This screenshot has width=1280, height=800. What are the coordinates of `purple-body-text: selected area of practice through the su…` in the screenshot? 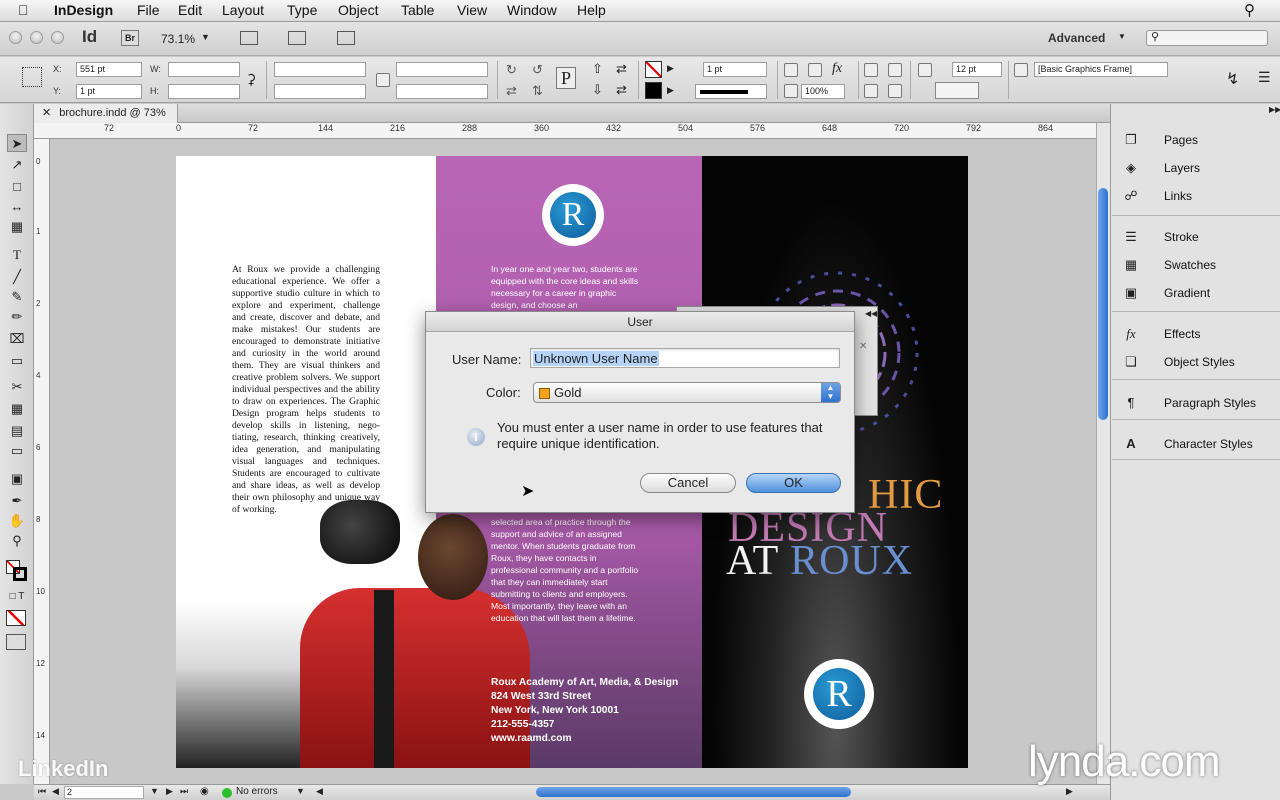 It's located at (566, 570).